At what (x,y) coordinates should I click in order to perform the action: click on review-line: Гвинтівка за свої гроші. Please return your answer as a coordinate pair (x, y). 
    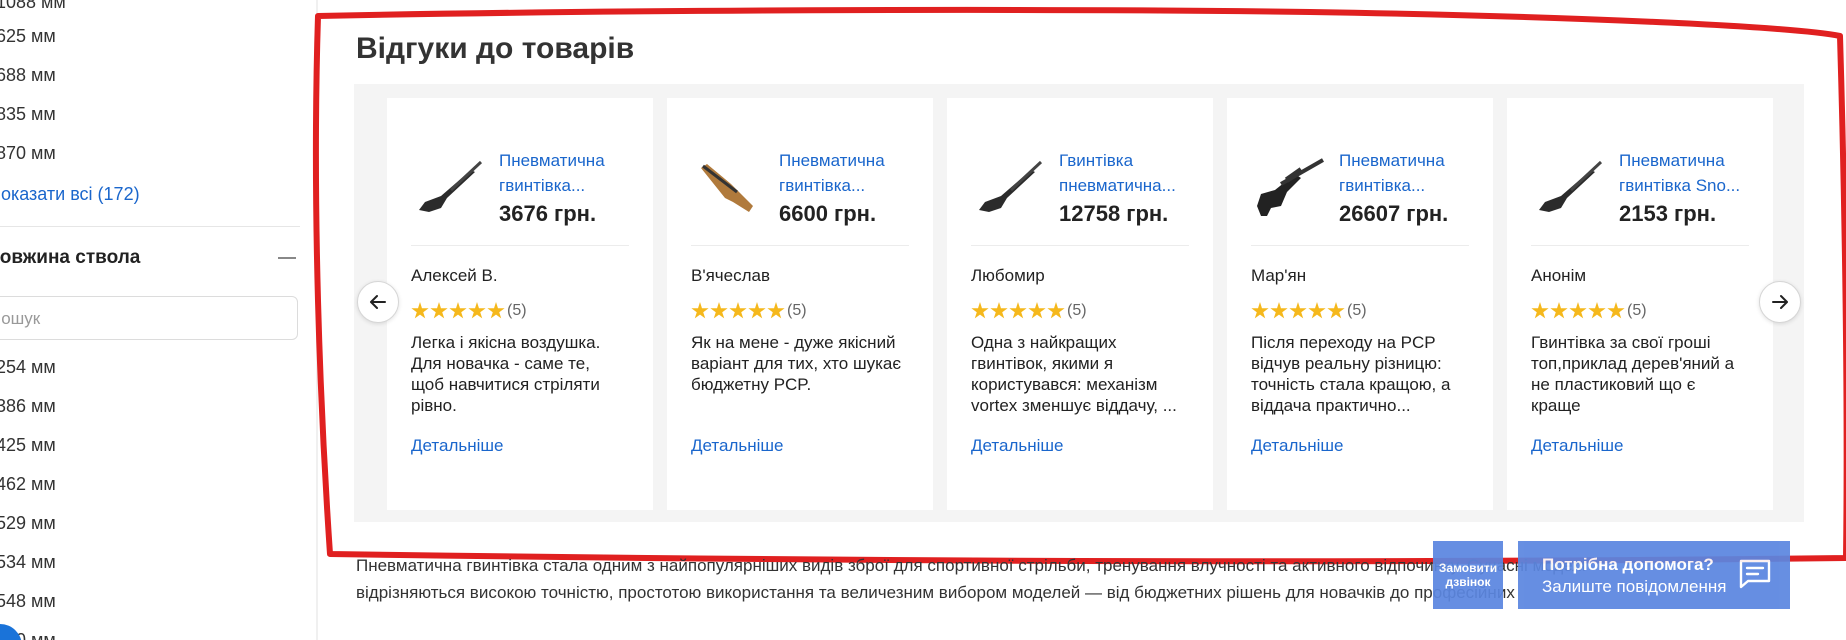
    Looking at the image, I should click on (1621, 342).